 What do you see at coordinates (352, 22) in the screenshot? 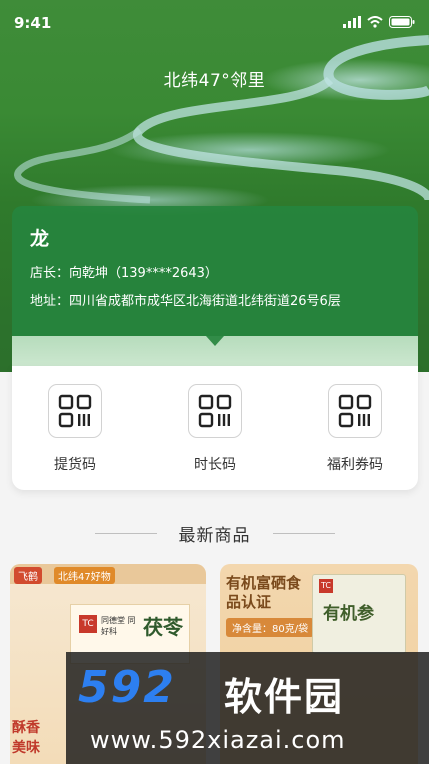
I see `cellular-signal-icon` at bounding box center [352, 22].